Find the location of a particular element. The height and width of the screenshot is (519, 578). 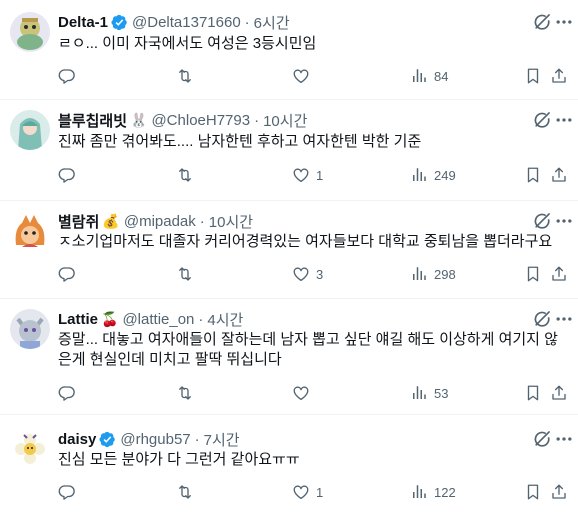

display-name-emoji: 🐰 is located at coordinates (139, 120).